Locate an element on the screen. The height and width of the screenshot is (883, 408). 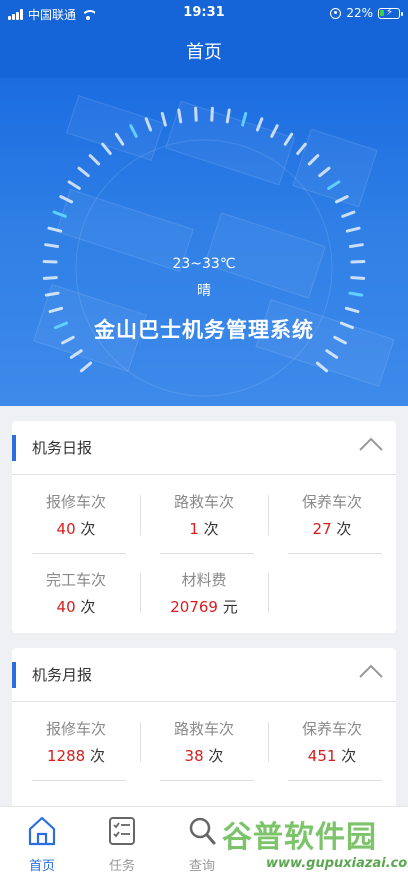
stat-number: 40 is located at coordinates (66, 529).